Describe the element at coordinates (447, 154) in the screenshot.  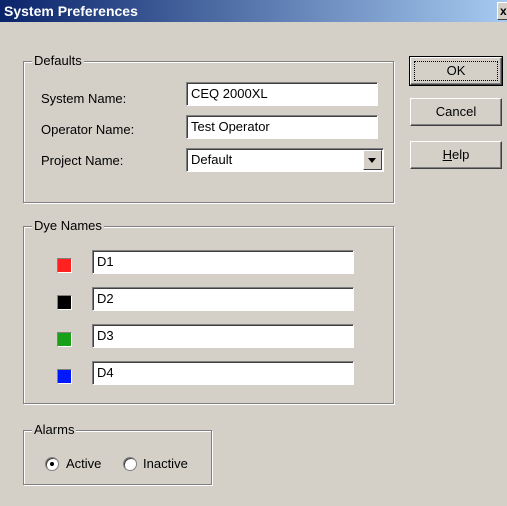
I see `help-button-mnemonic: H` at that location.